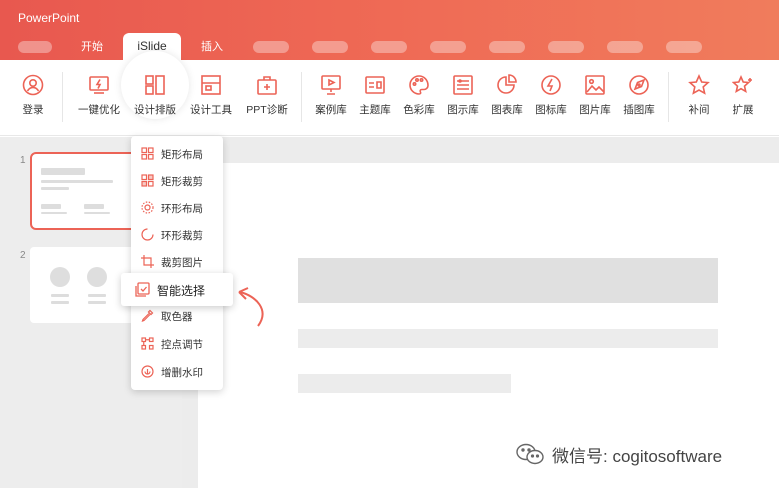 The width and height of the screenshot is (779, 488). Describe the element at coordinates (147, 261) in the screenshot. I see `crop-icon` at that location.